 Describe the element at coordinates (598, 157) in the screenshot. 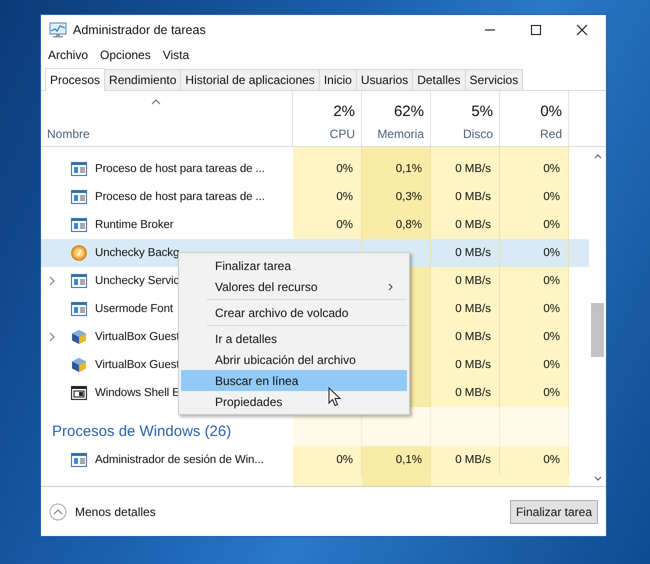

I see `scroll-up-icon` at that location.